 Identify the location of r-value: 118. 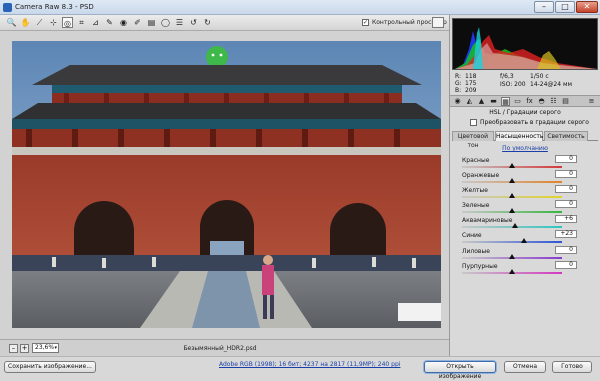
(471, 76).